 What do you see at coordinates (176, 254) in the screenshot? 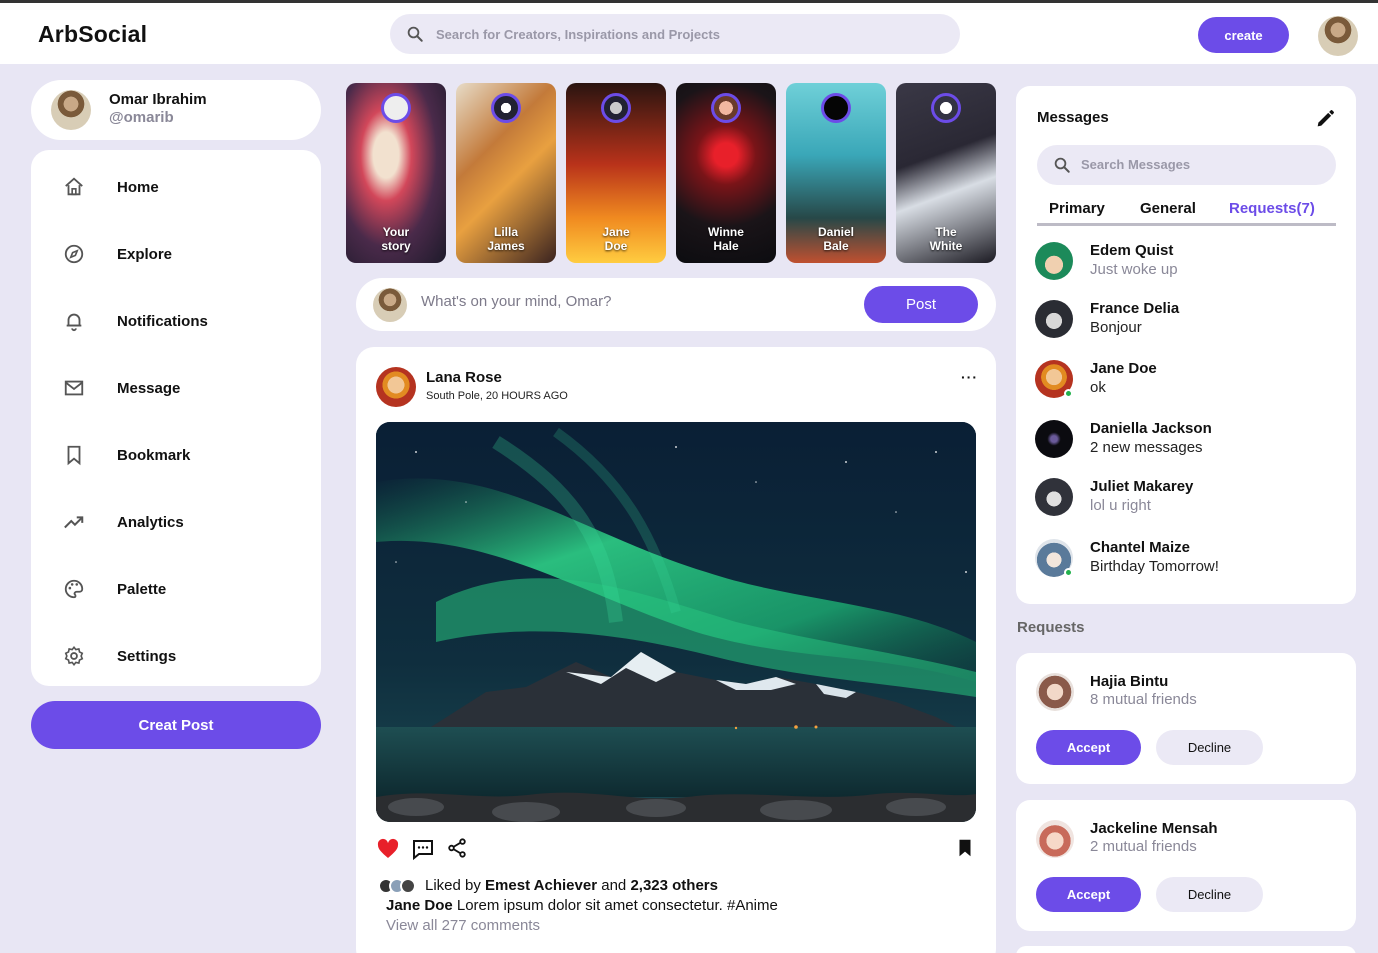
I see `sidebar-item-explore: Explore` at bounding box center [176, 254].